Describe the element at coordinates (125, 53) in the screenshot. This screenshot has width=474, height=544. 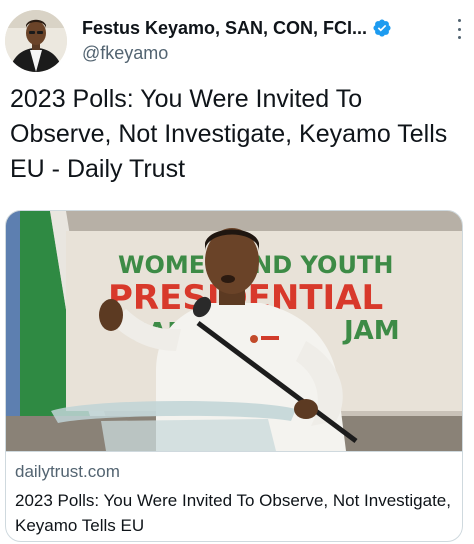
I see `author-handle: @fkeyamo` at that location.